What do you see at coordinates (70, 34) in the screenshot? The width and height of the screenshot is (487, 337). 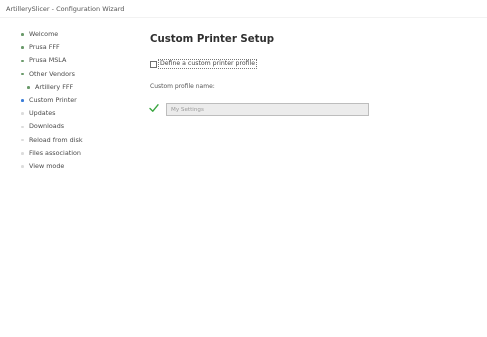 I see `sidebar-item-welcome: Welcome` at bounding box center [70, 34].